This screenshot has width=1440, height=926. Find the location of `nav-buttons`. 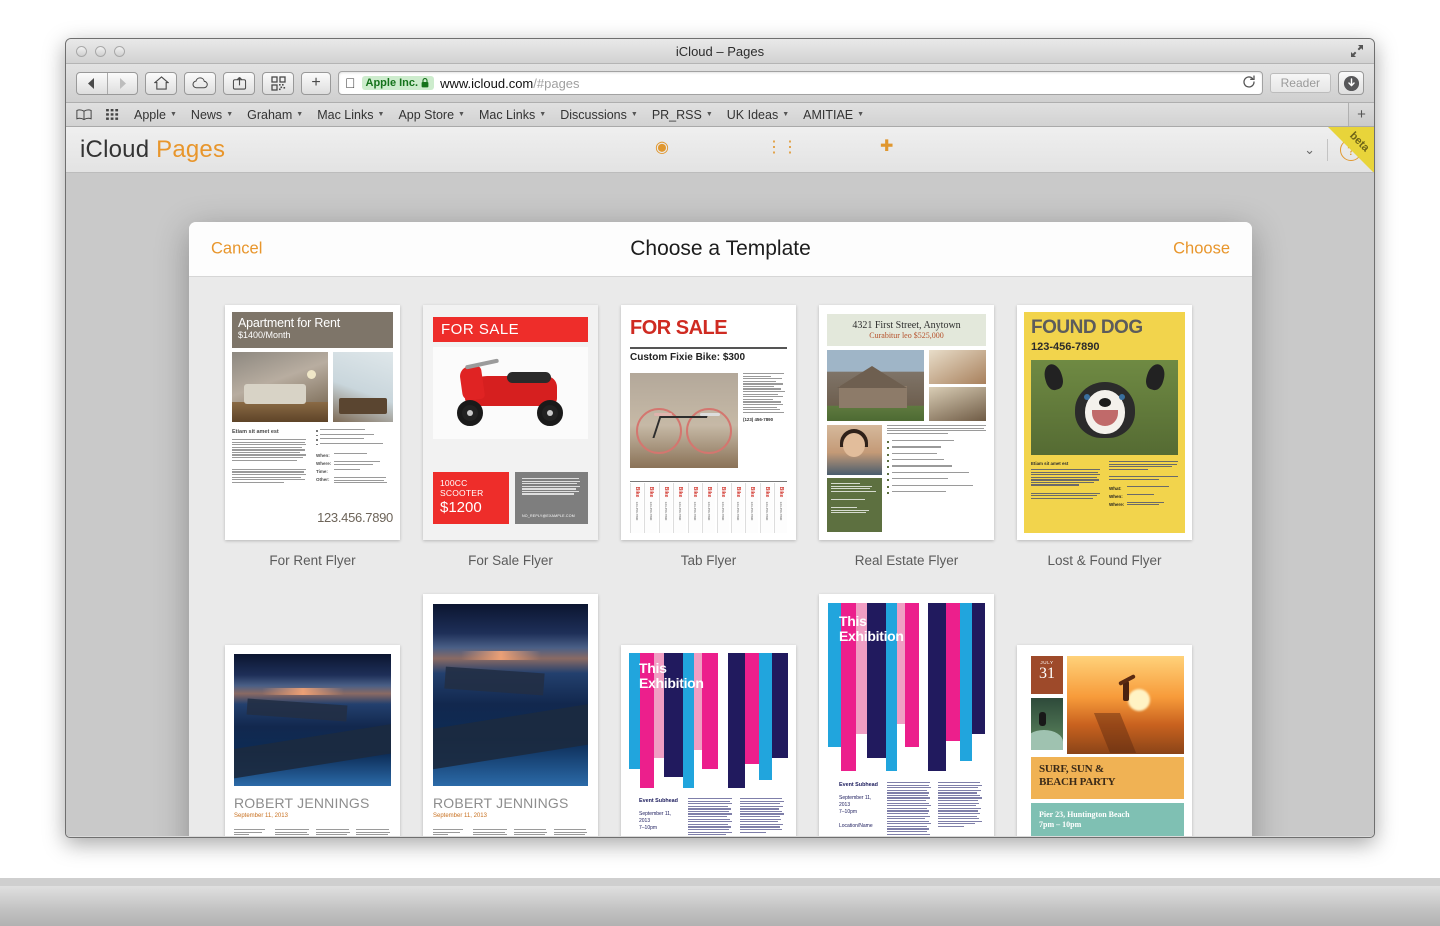

nav-buttons is located at coordinates (107, 83).